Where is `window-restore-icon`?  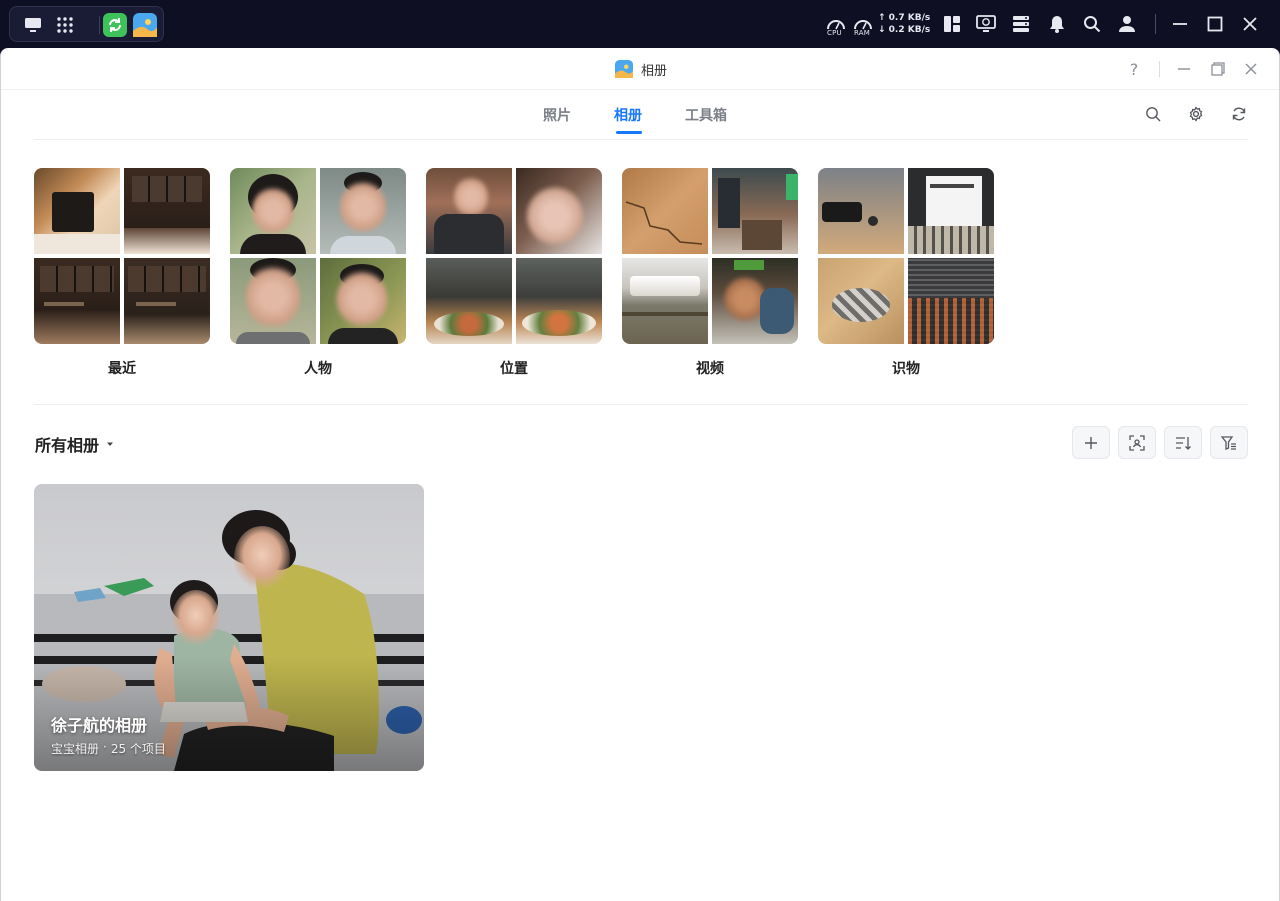
window-restore-icon is located at coordinates (1218, 69).